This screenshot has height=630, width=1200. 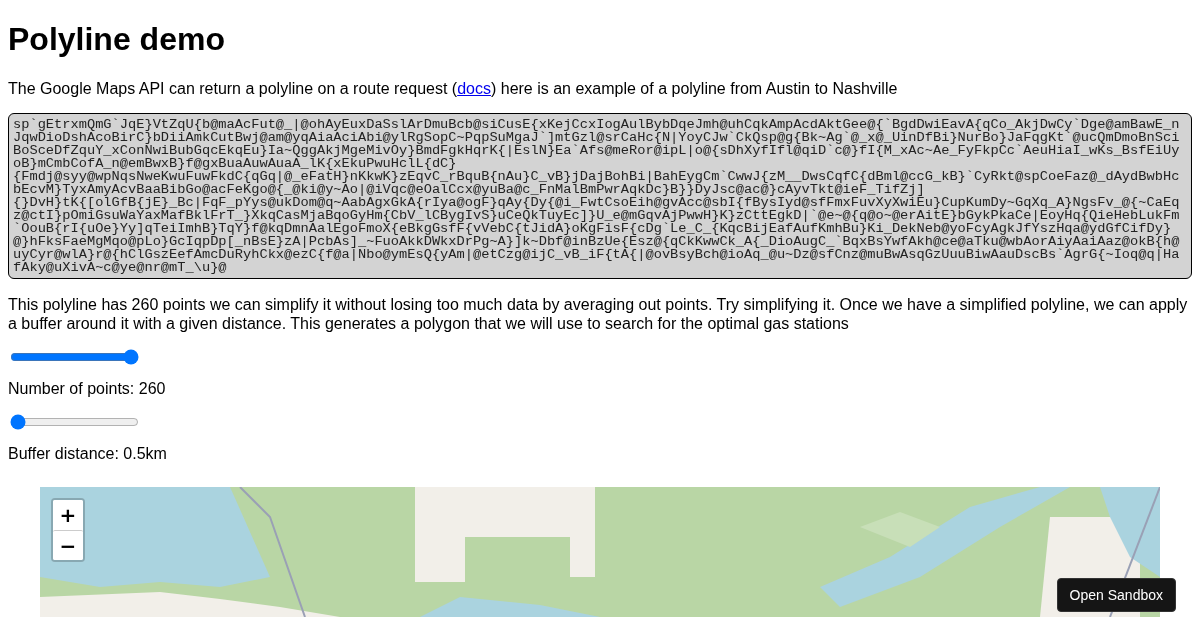 I want to click on open-sandbox-button: Open Sandbox, so click(x=1116, y=595).